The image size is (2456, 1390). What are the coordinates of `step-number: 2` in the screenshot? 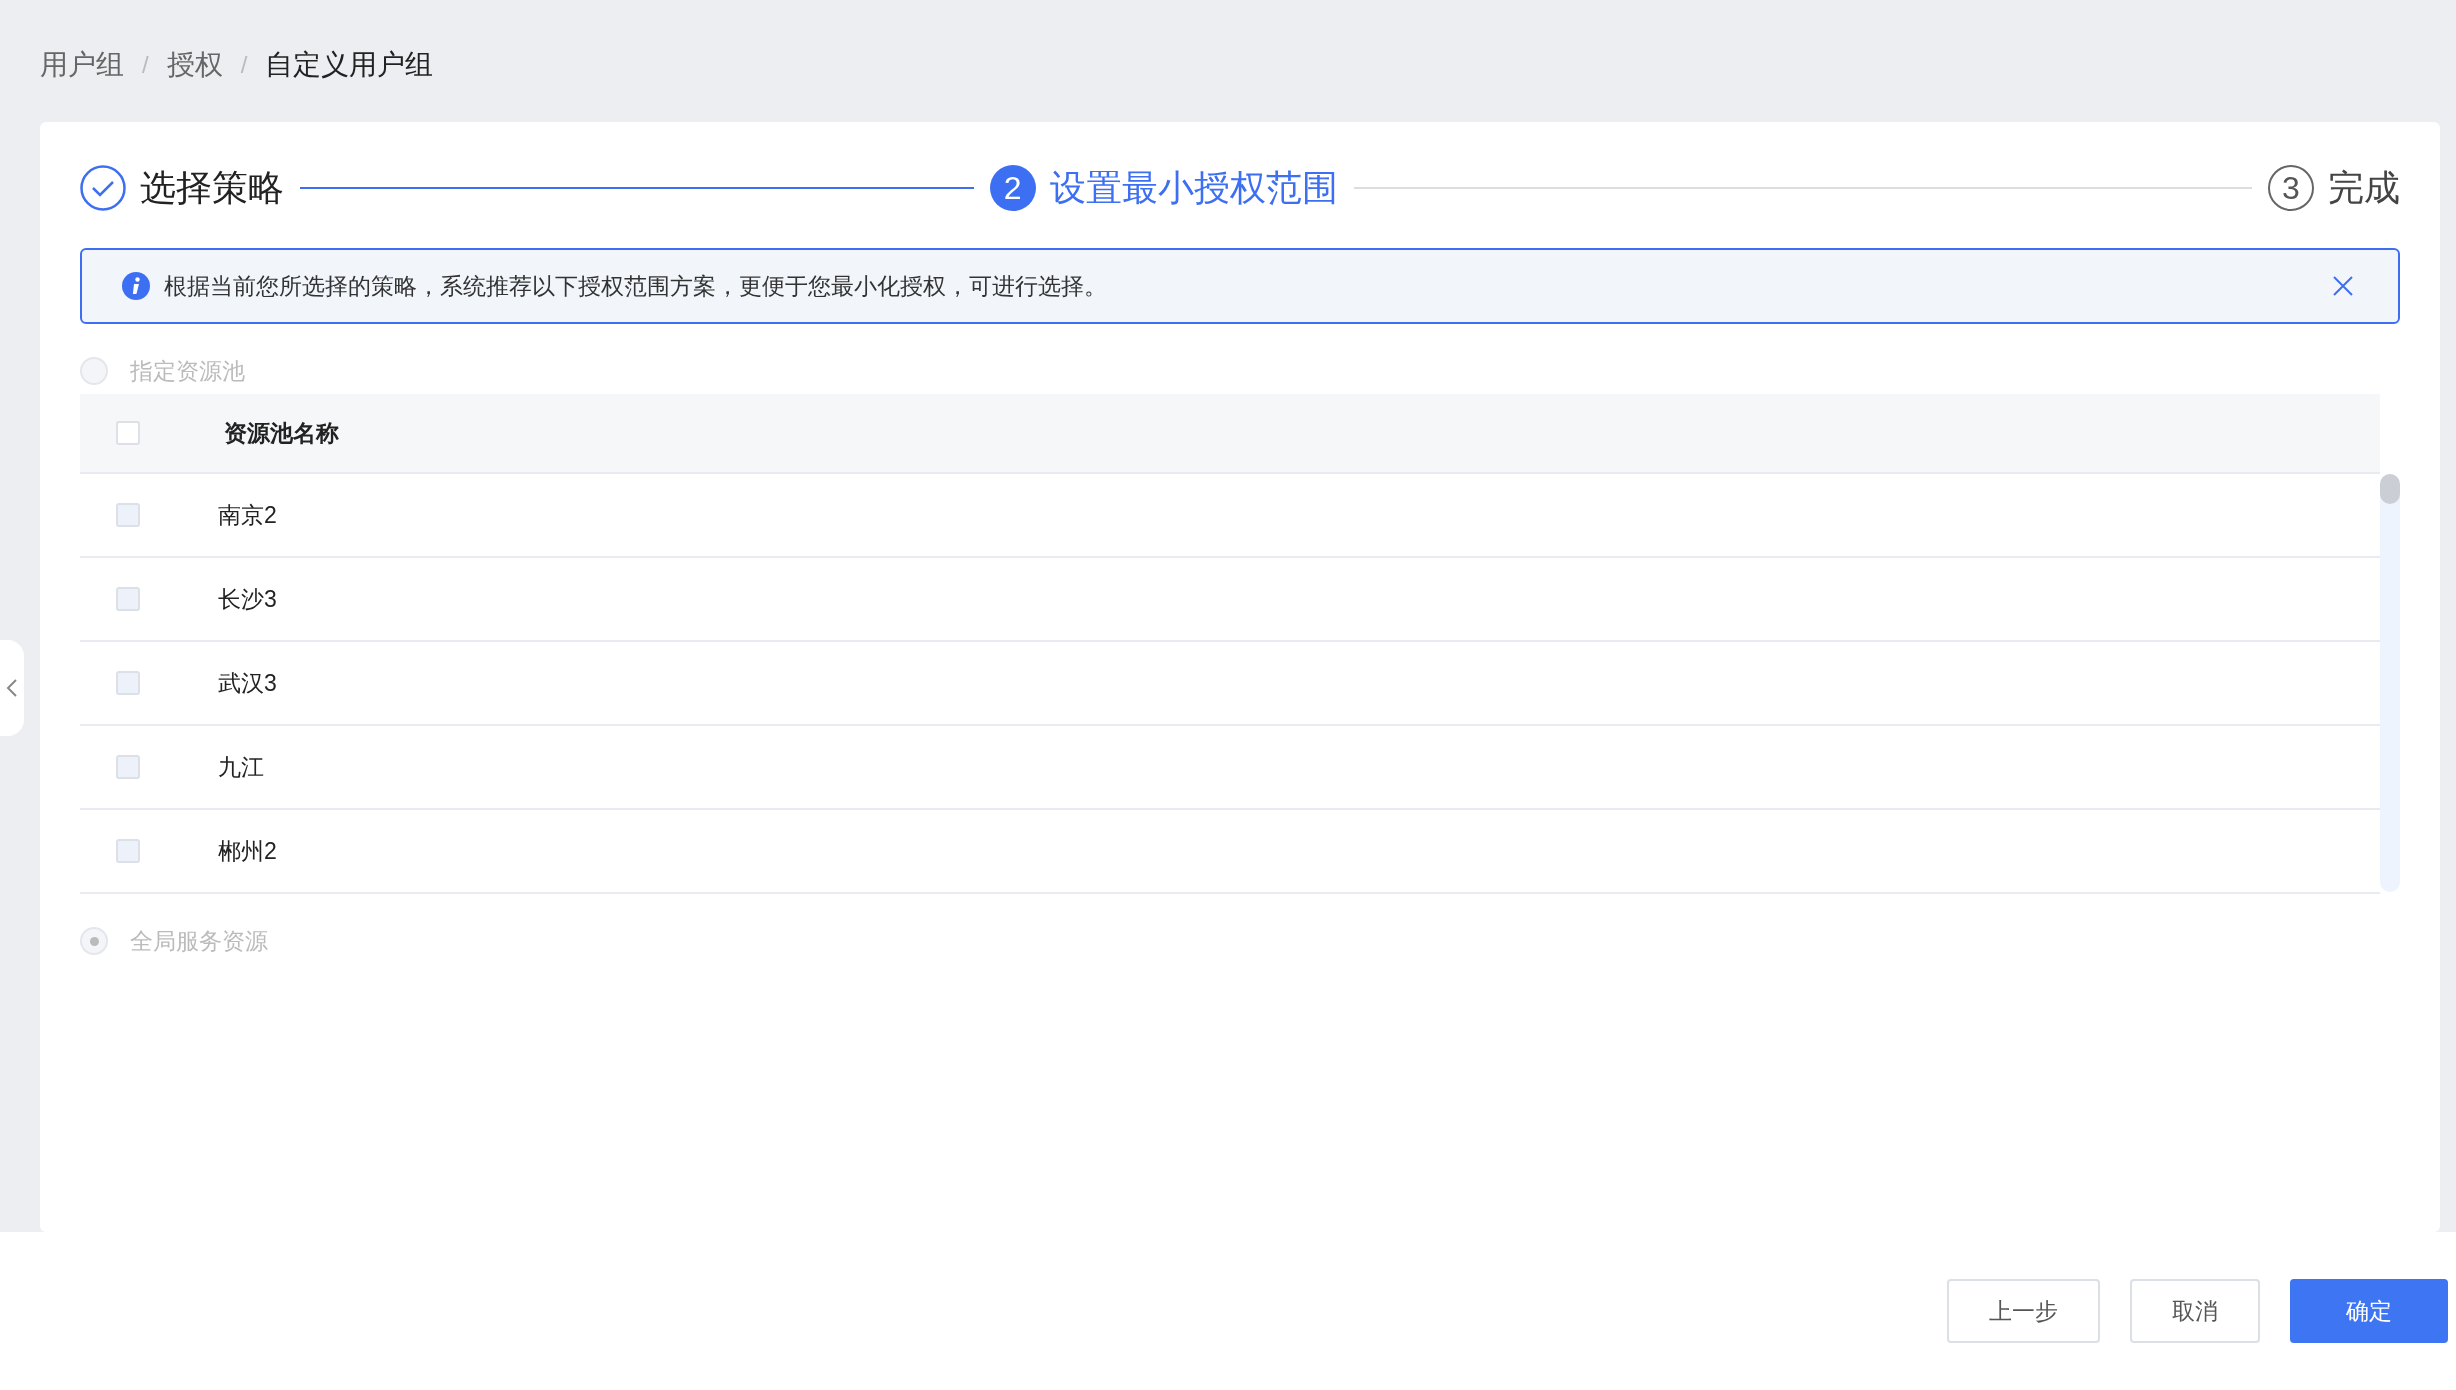 It's located at (1012, 188).